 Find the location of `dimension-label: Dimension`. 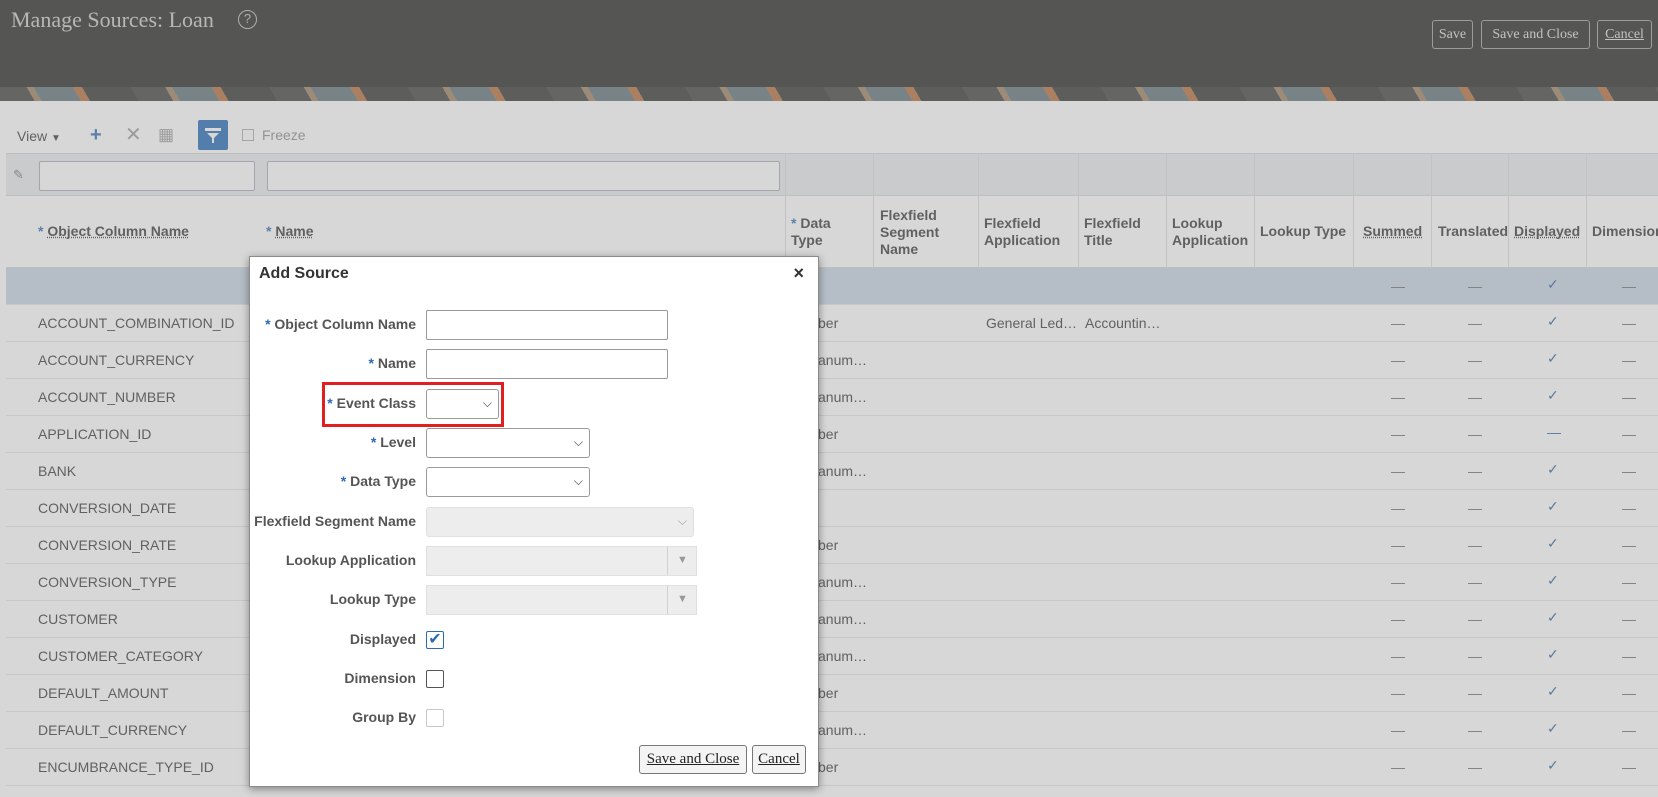

dimension-label: Dimension is located at coordinates (380, 678).